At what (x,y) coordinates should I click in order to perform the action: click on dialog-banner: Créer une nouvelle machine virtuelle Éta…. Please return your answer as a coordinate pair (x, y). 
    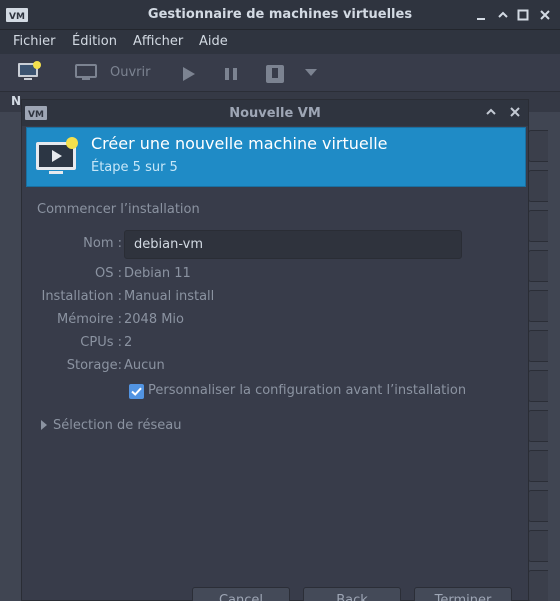
    Looking at the image, I should click on (276, 157).